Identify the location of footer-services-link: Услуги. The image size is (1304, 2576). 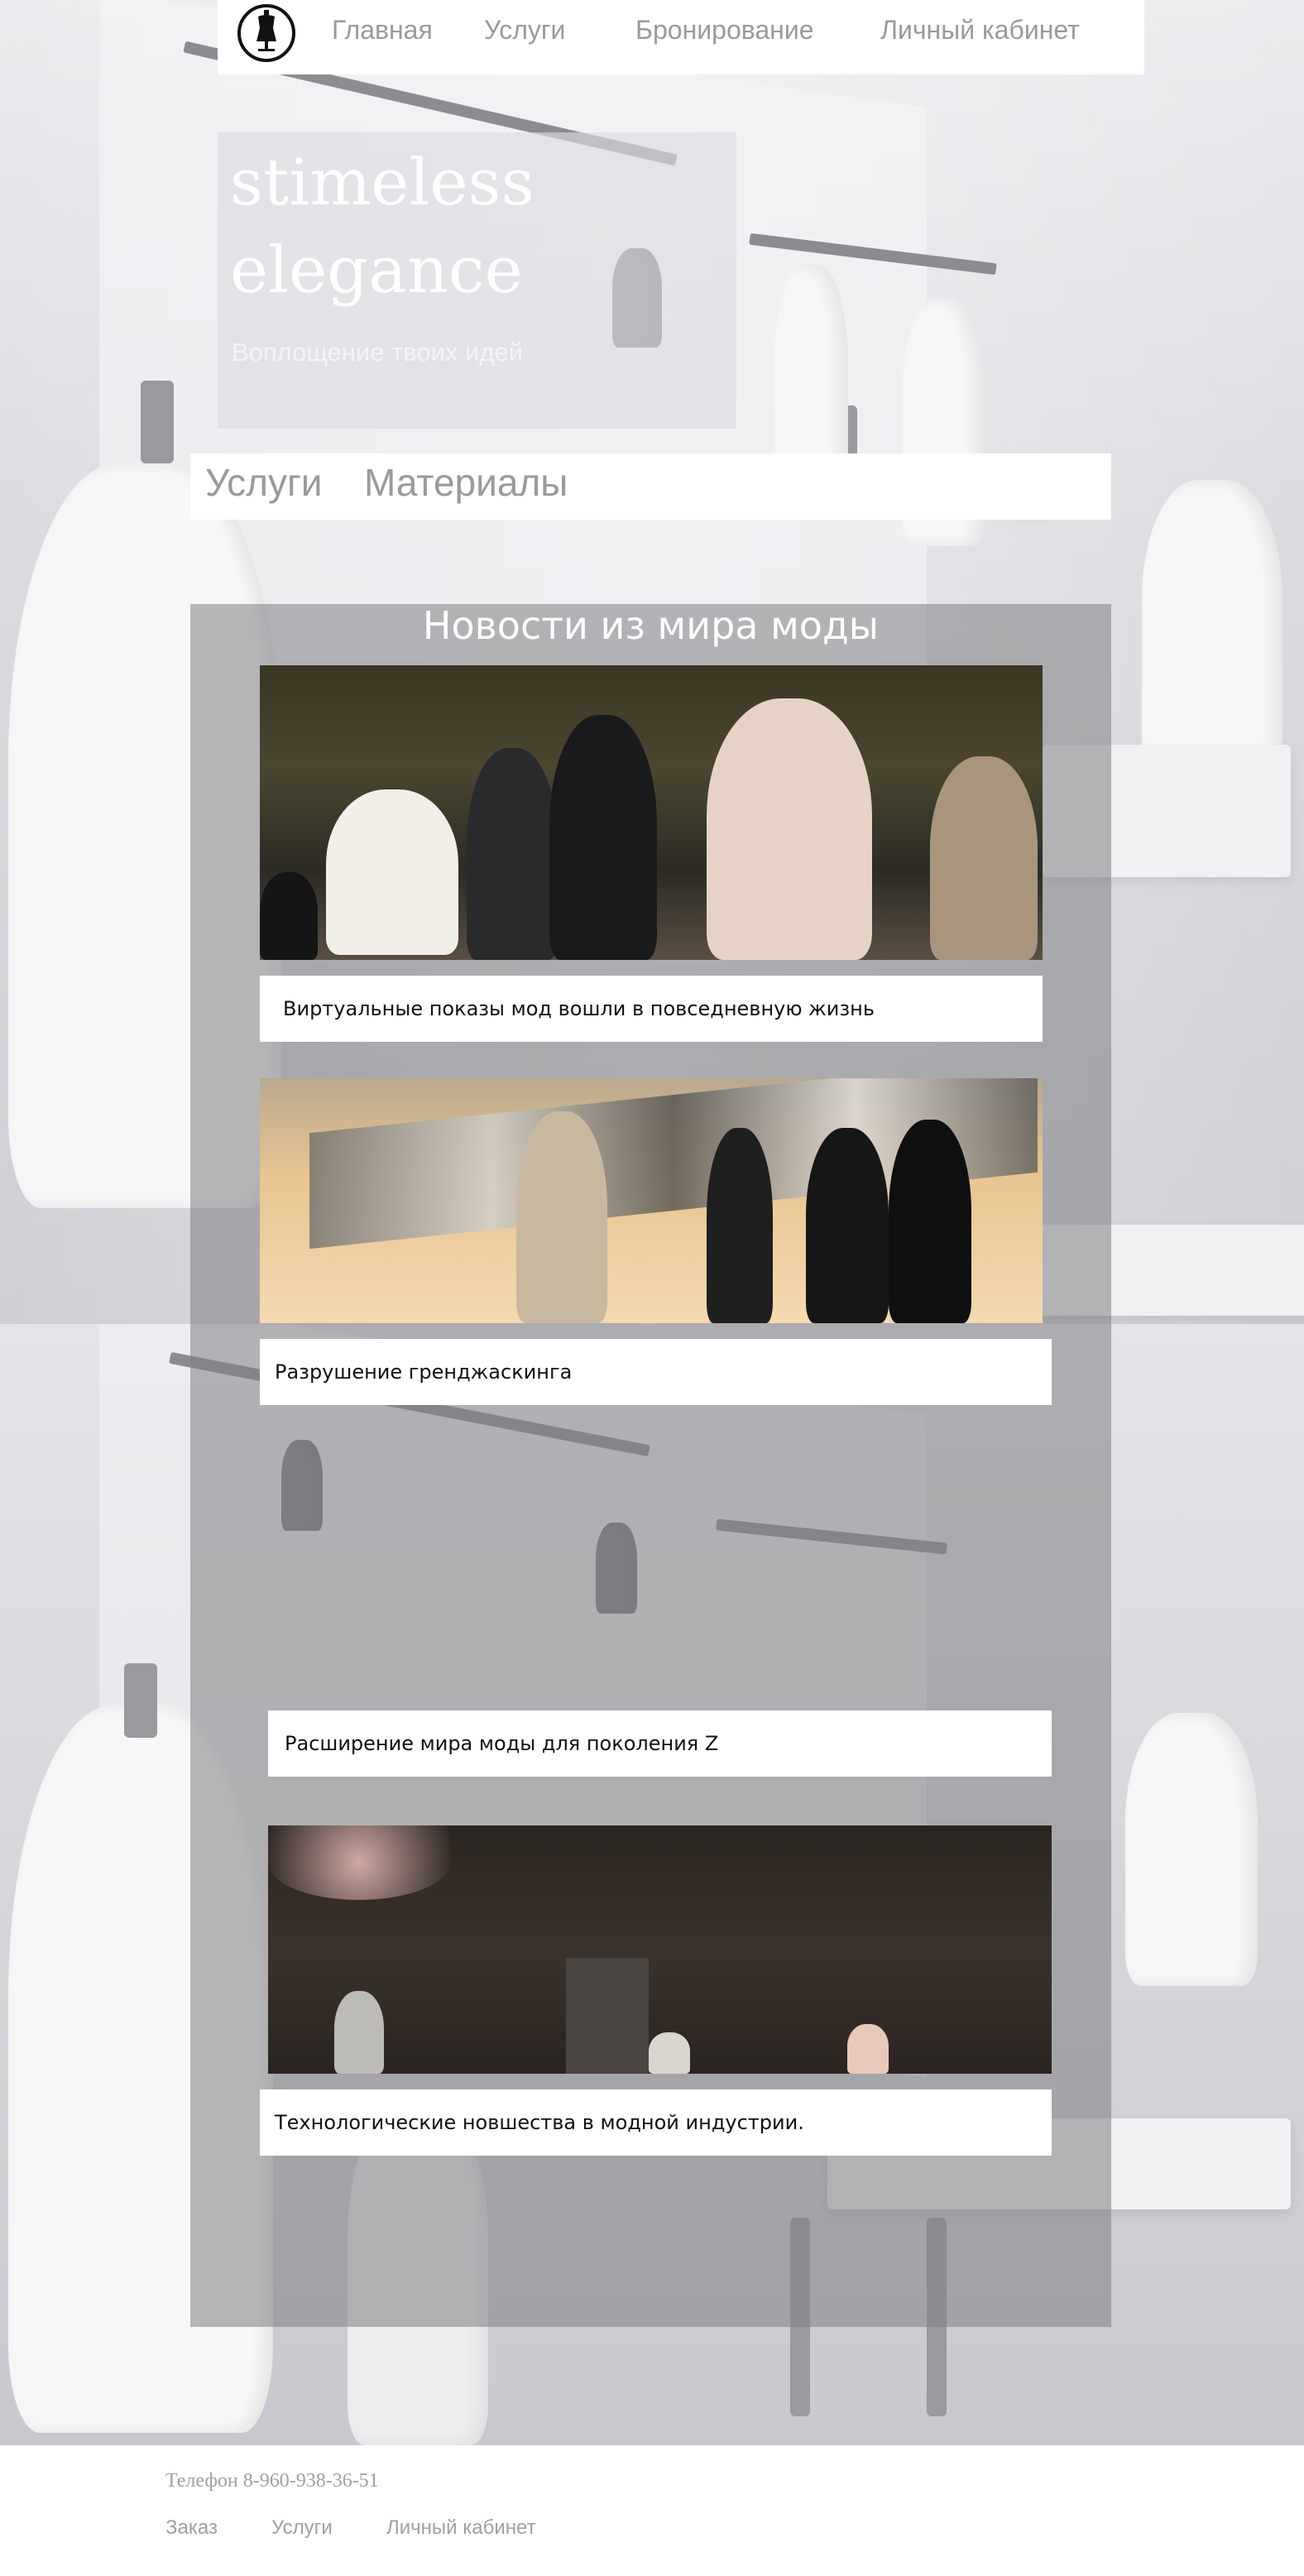
(302, 2528).